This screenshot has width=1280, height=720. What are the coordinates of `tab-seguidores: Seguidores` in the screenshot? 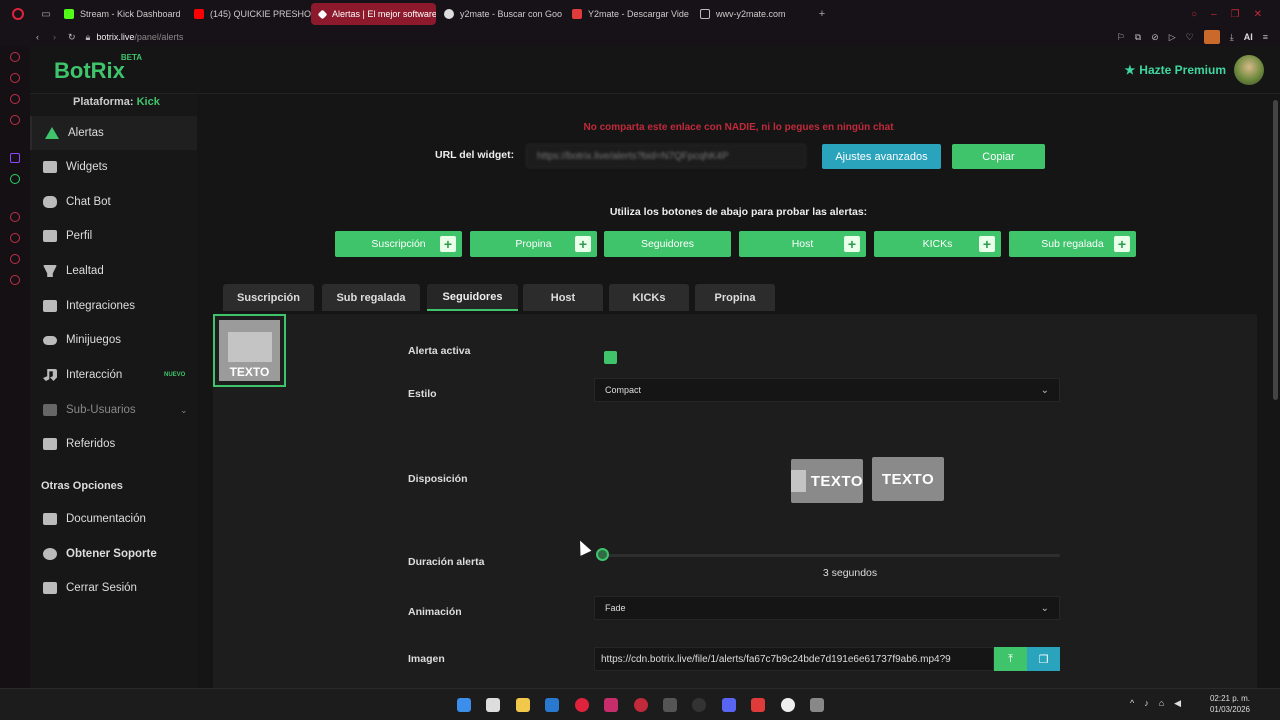 It's located at (472, 297).